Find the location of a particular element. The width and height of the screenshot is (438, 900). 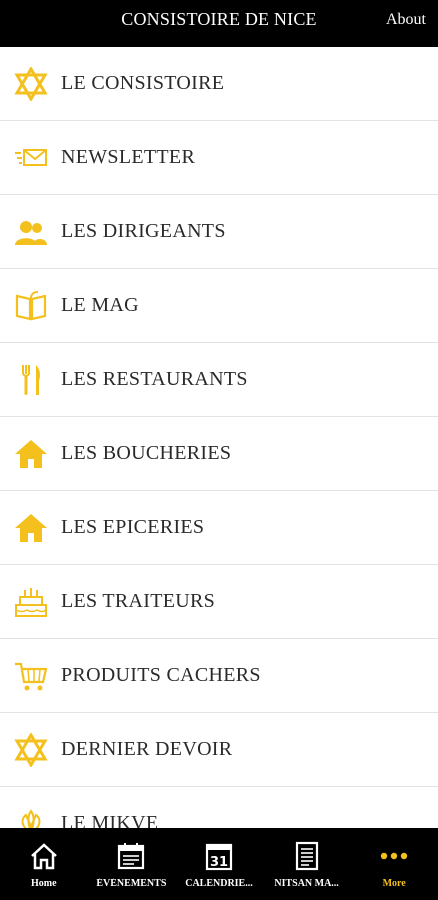

menu-item-label: LE MAG is located at coordinates (100, 305).